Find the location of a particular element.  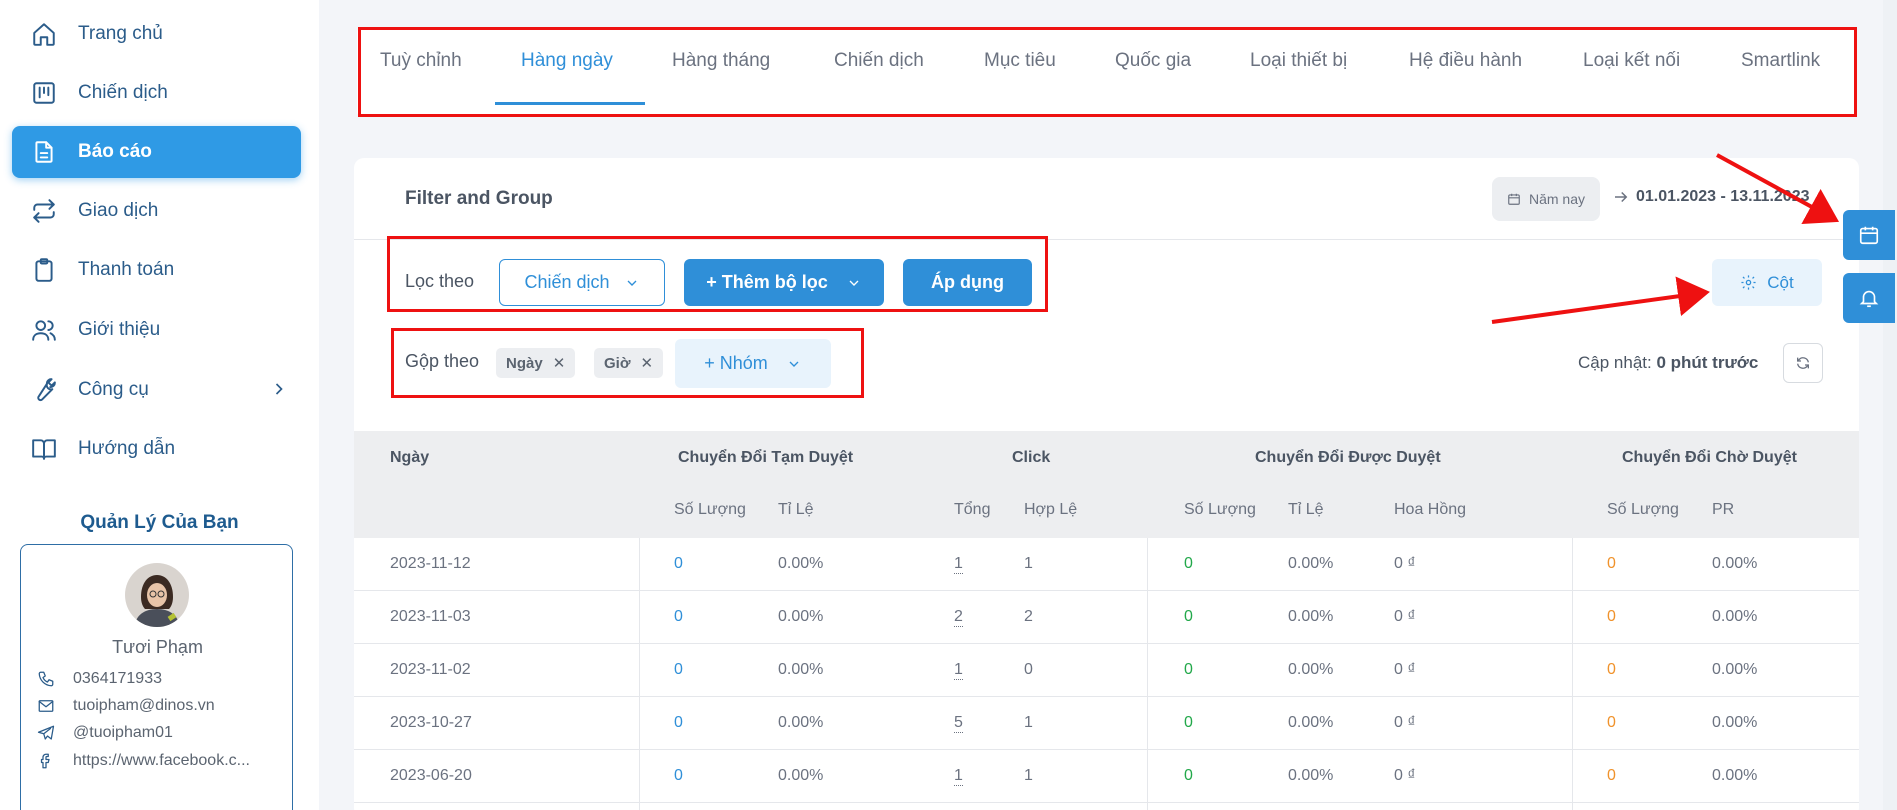

annotation-box-tabs is located at coordinates (1107, 72).